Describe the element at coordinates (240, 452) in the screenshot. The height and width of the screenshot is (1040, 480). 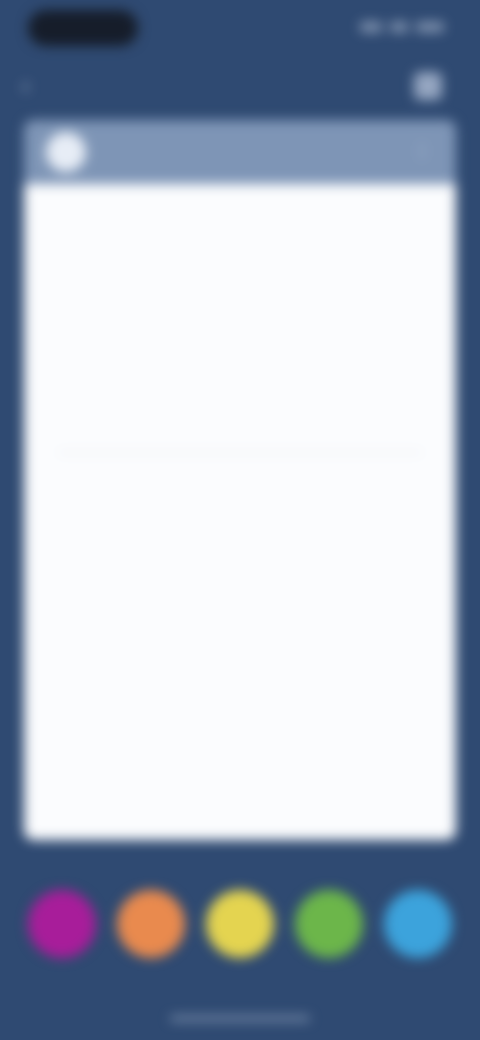
I see `document-divider` at that location.